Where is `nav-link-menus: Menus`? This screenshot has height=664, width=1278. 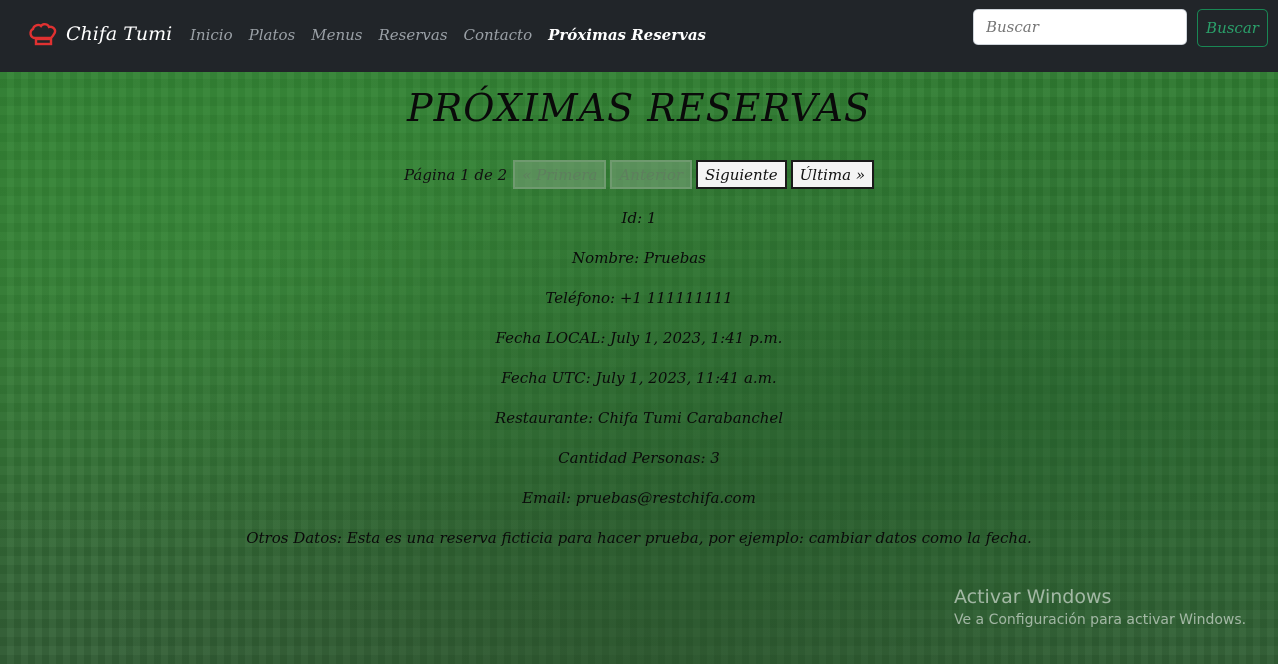 nav-link-menus: Menus is located at coordinates (336, 35).